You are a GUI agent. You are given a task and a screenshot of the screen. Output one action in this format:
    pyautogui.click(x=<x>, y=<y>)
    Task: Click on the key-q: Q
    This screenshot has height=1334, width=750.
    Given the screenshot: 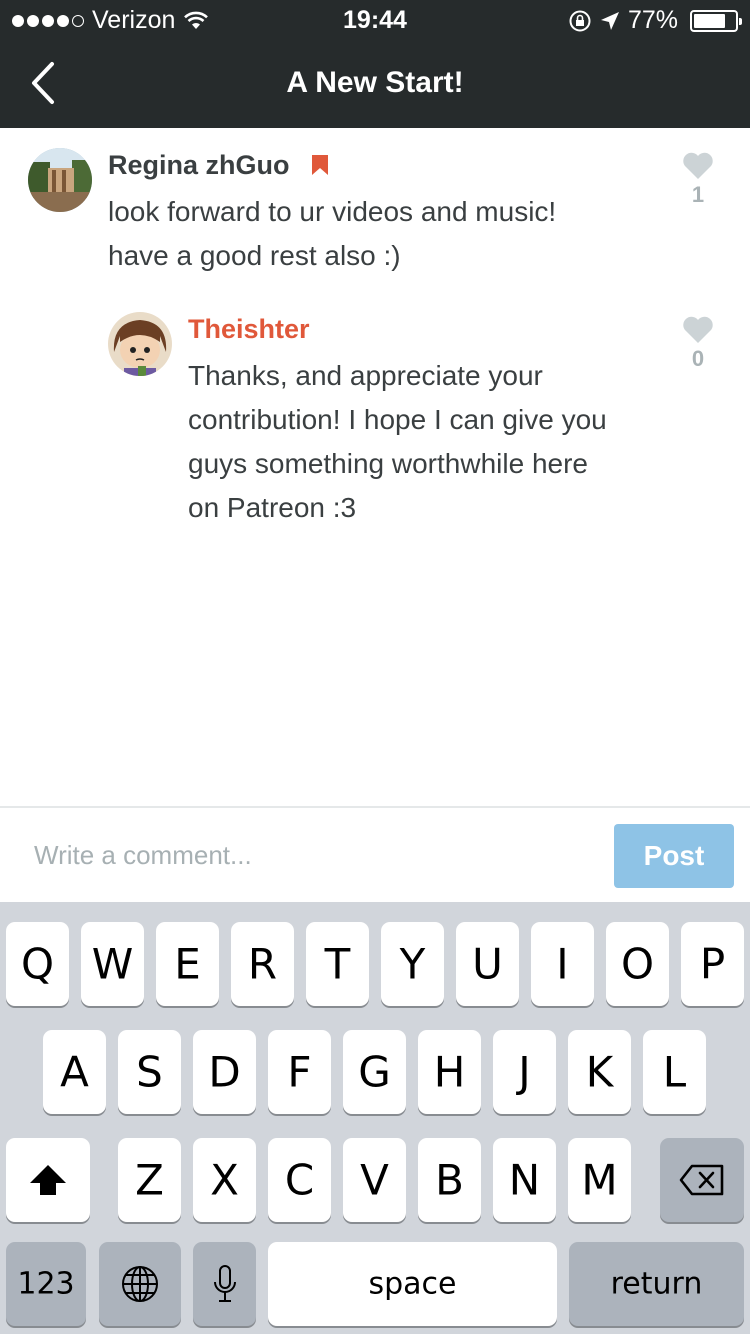 What is the action you would take?
    pyautogui.click(x=37, y=964)
    